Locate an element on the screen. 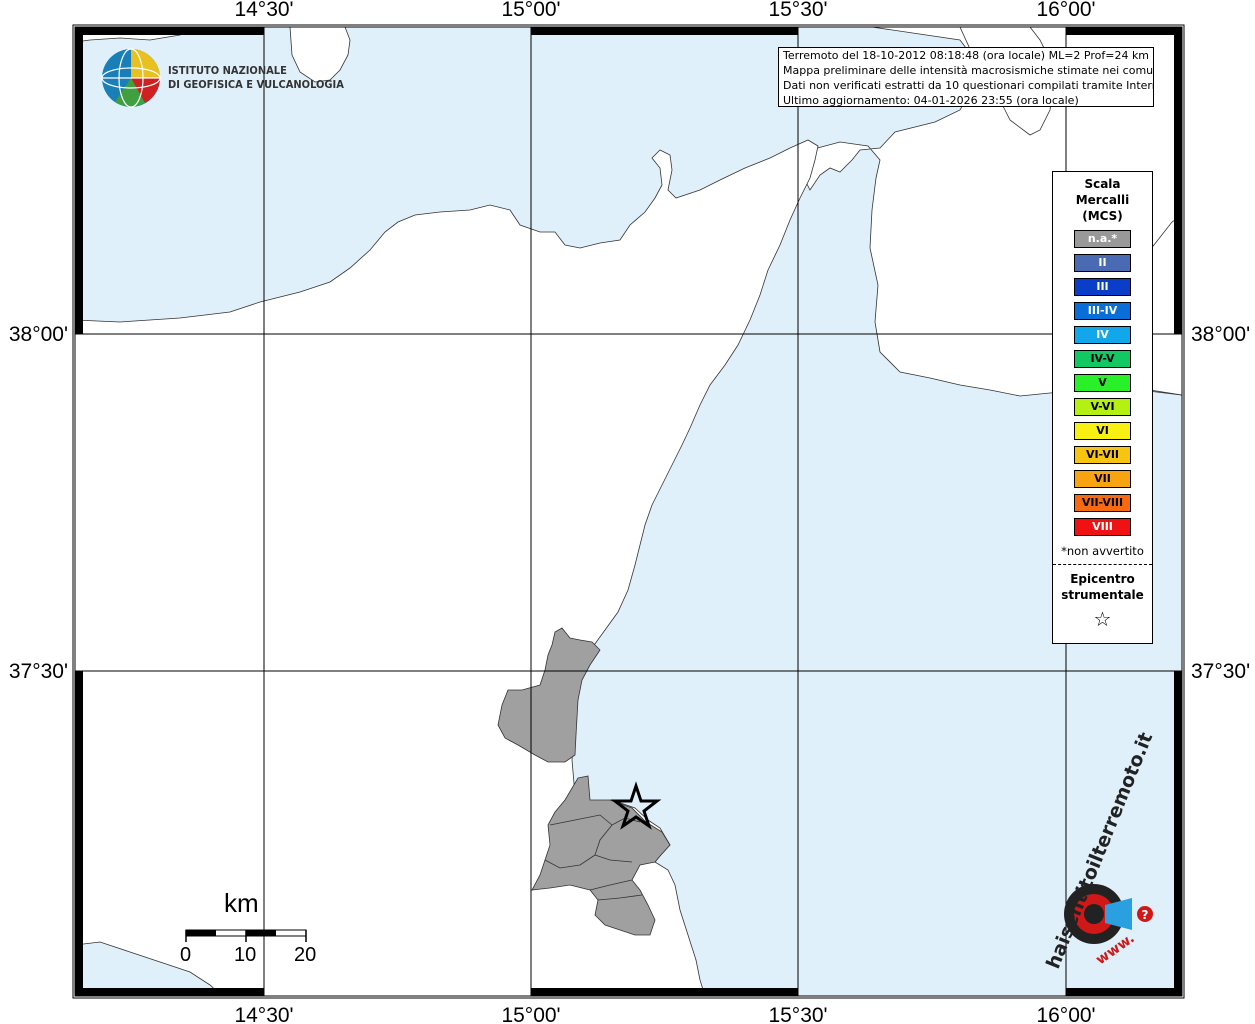  lat-label-left-2: 37°30' is located at coordinates (38, 671).